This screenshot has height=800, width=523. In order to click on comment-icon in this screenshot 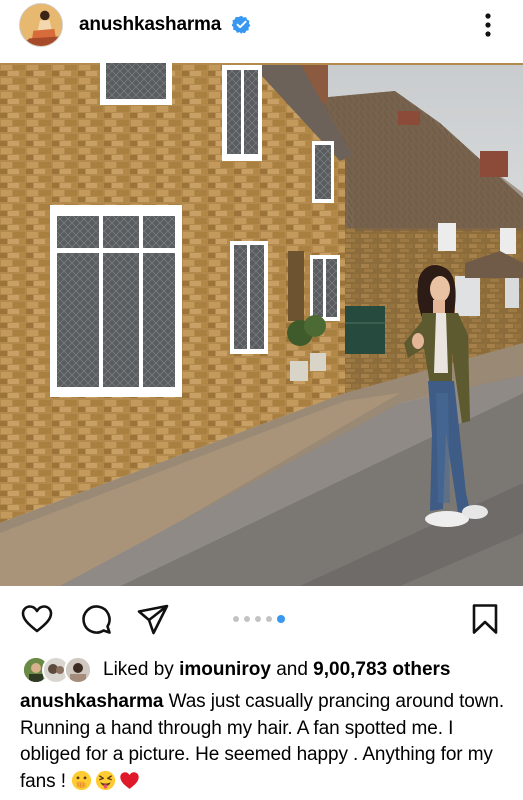, I will do `click(96, 619)`.